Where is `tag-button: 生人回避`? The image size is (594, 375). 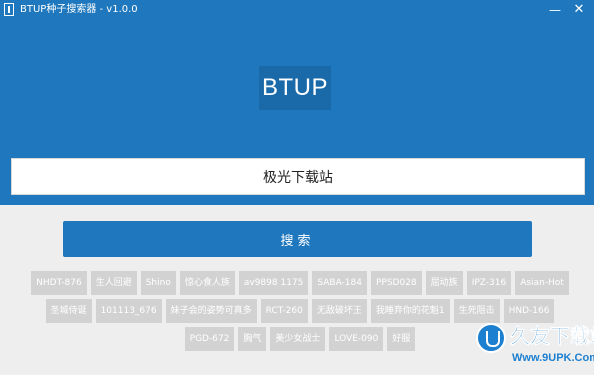
tag-button: 生人回避 is located at coordinates (113, 283).